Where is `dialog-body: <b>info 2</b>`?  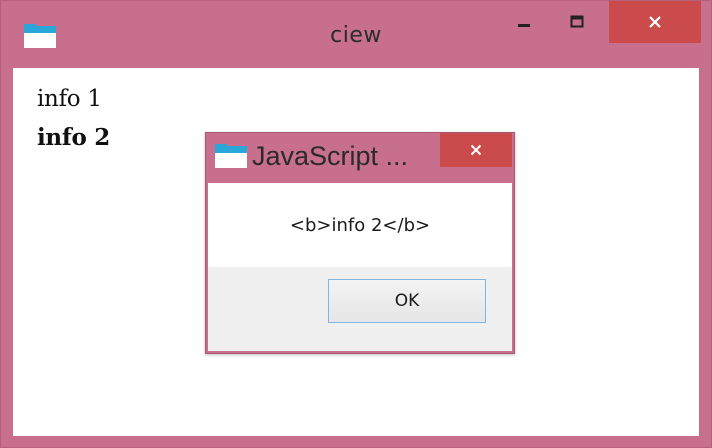
dialog-body: <b>info 2</b> is located at coordinates (360, 225).